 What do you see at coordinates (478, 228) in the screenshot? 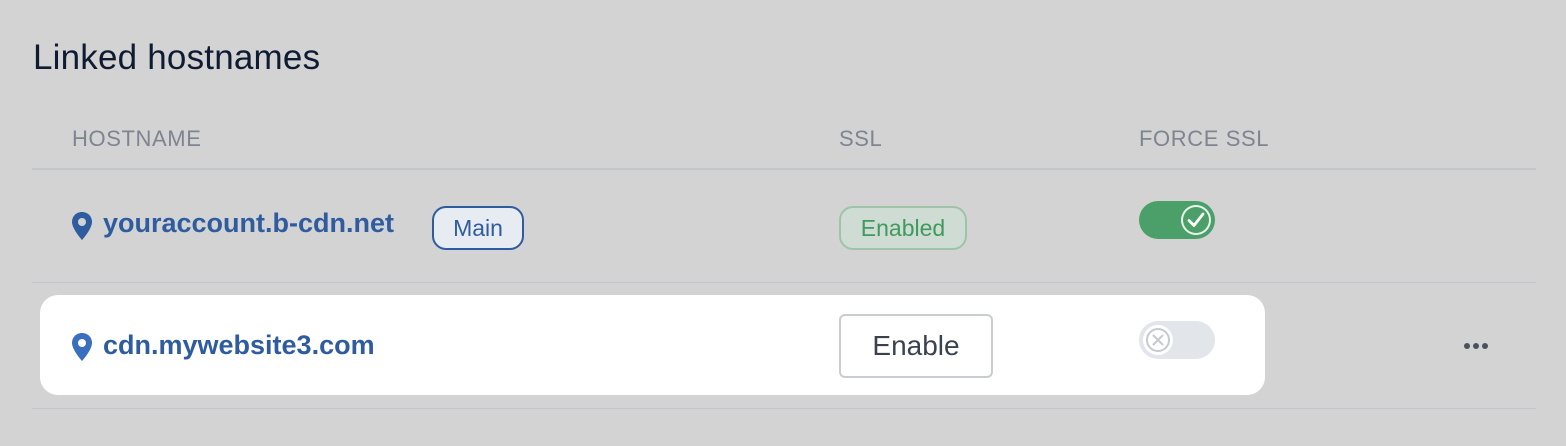
I see `main-badge: Main` at bounding box center [478, 228].